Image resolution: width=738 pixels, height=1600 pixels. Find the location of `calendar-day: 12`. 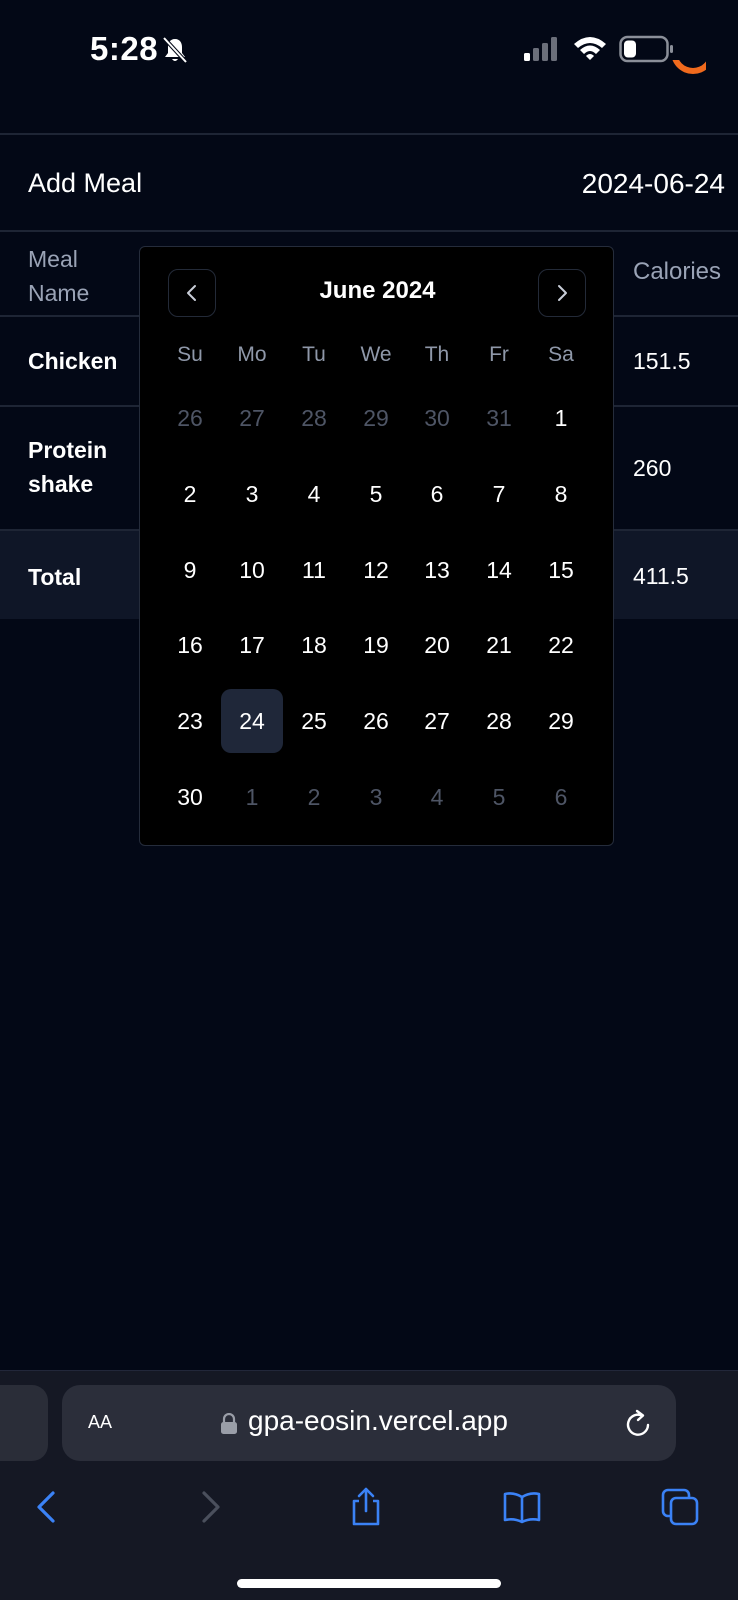

calendar-day: 12 is located at coordinates (376, 570).